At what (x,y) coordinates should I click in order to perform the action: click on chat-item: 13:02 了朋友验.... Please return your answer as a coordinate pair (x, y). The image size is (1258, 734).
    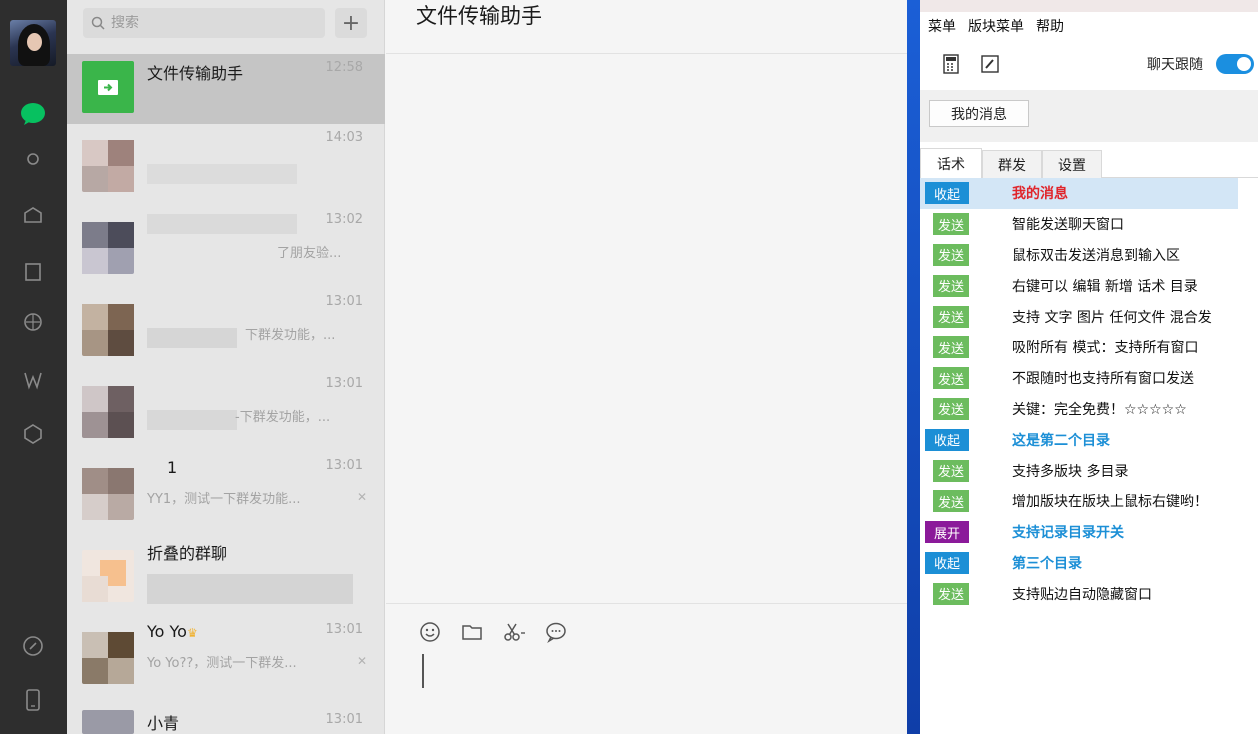
    Looking at the image, I should click on (226, 247).